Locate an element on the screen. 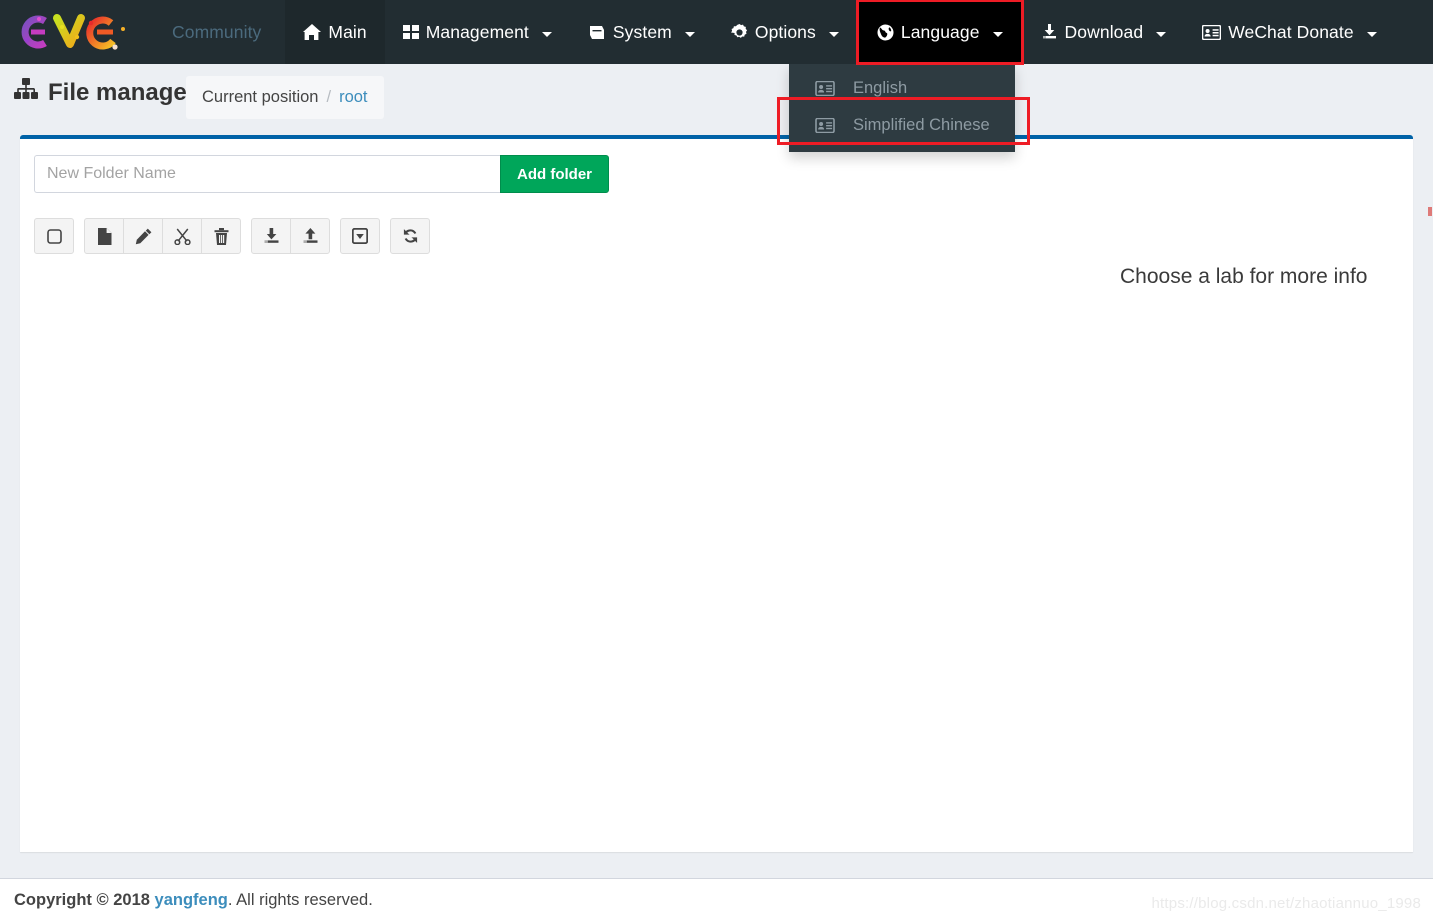 This screenshot has width=1433, height=923. nav-label-system: System is located at coordinates (642, 31).